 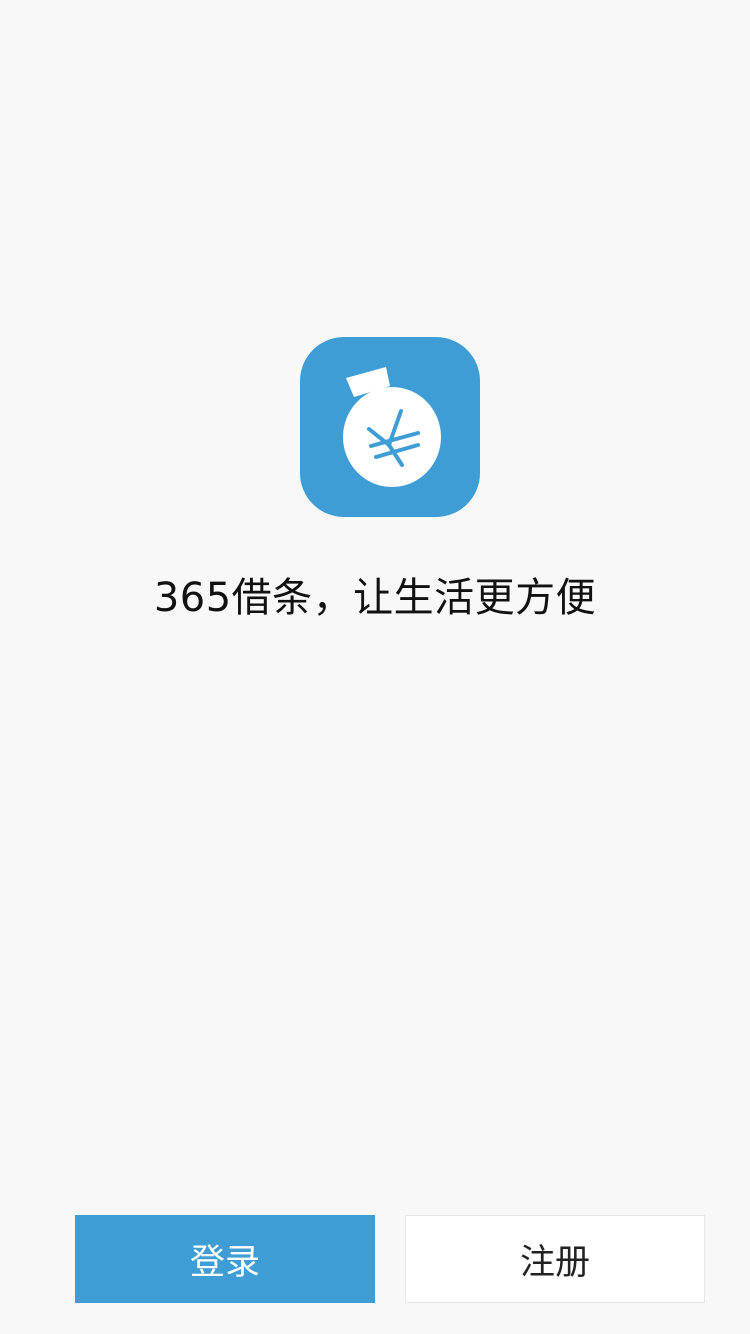 I want to click on app-tagline: 365借条，让生活更方便, so click(x=375, y=598).